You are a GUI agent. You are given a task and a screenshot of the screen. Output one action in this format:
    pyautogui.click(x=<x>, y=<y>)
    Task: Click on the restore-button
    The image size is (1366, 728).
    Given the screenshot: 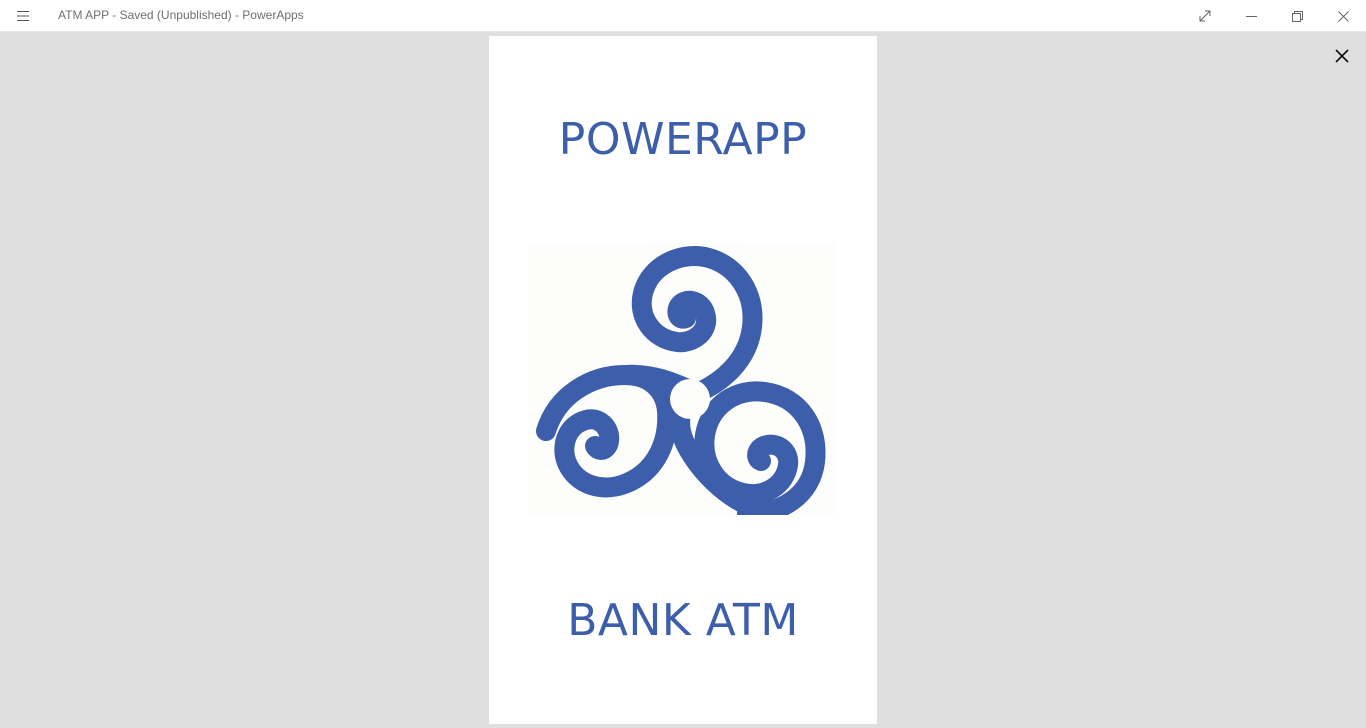 What is the action you would take?
    pyautogui.click(x=1297, y=16)
    